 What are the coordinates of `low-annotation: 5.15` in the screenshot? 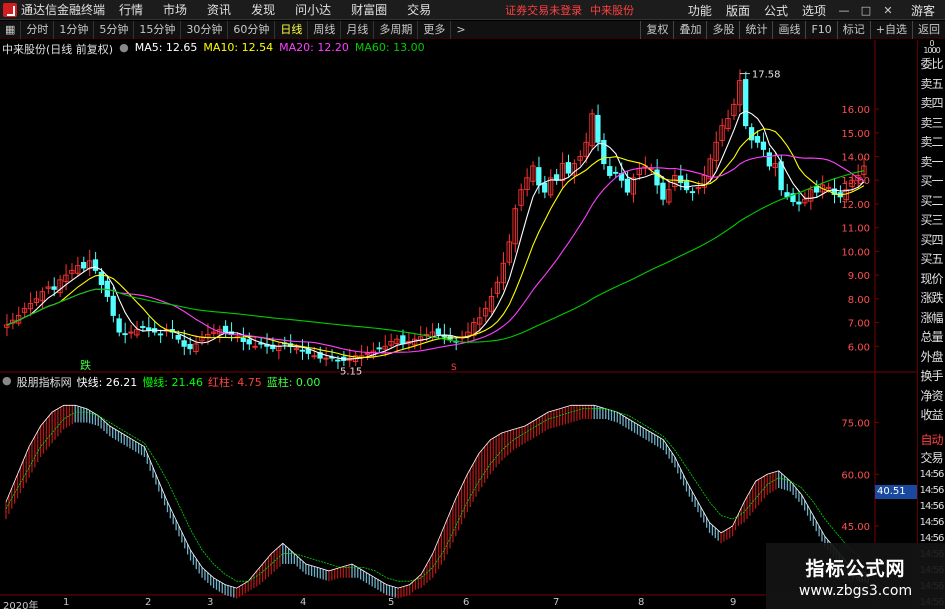 It's located at (351, 371).